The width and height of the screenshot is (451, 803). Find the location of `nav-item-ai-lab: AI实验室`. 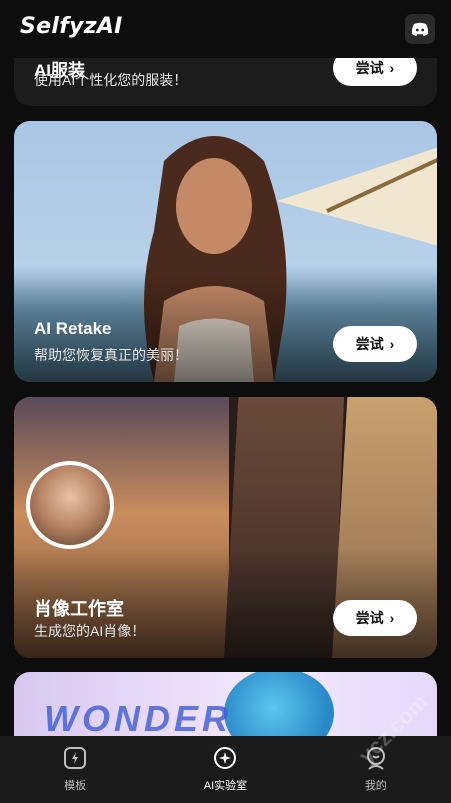

nav-item-ai-lab: AI实验室 is located at coordinates (225, 769).